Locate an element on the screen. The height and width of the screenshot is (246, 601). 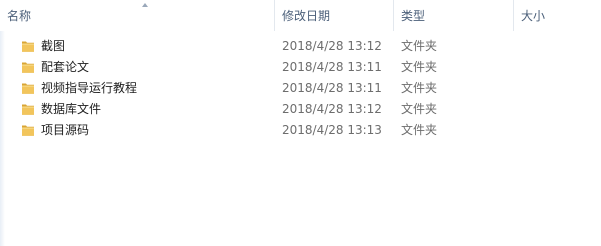
column-header-name-label: 名称 is located at coordinates (19, 16).